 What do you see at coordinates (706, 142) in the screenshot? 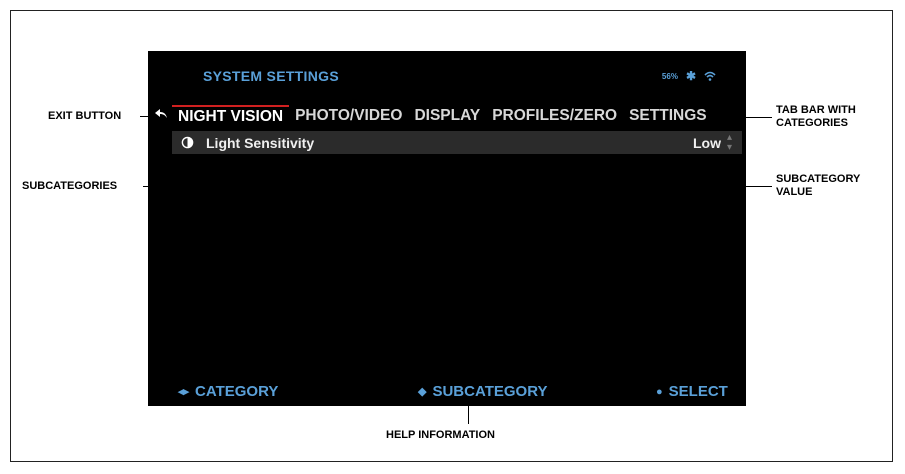
I see `subcategory-value: Low` at bounding box center [706, 142].